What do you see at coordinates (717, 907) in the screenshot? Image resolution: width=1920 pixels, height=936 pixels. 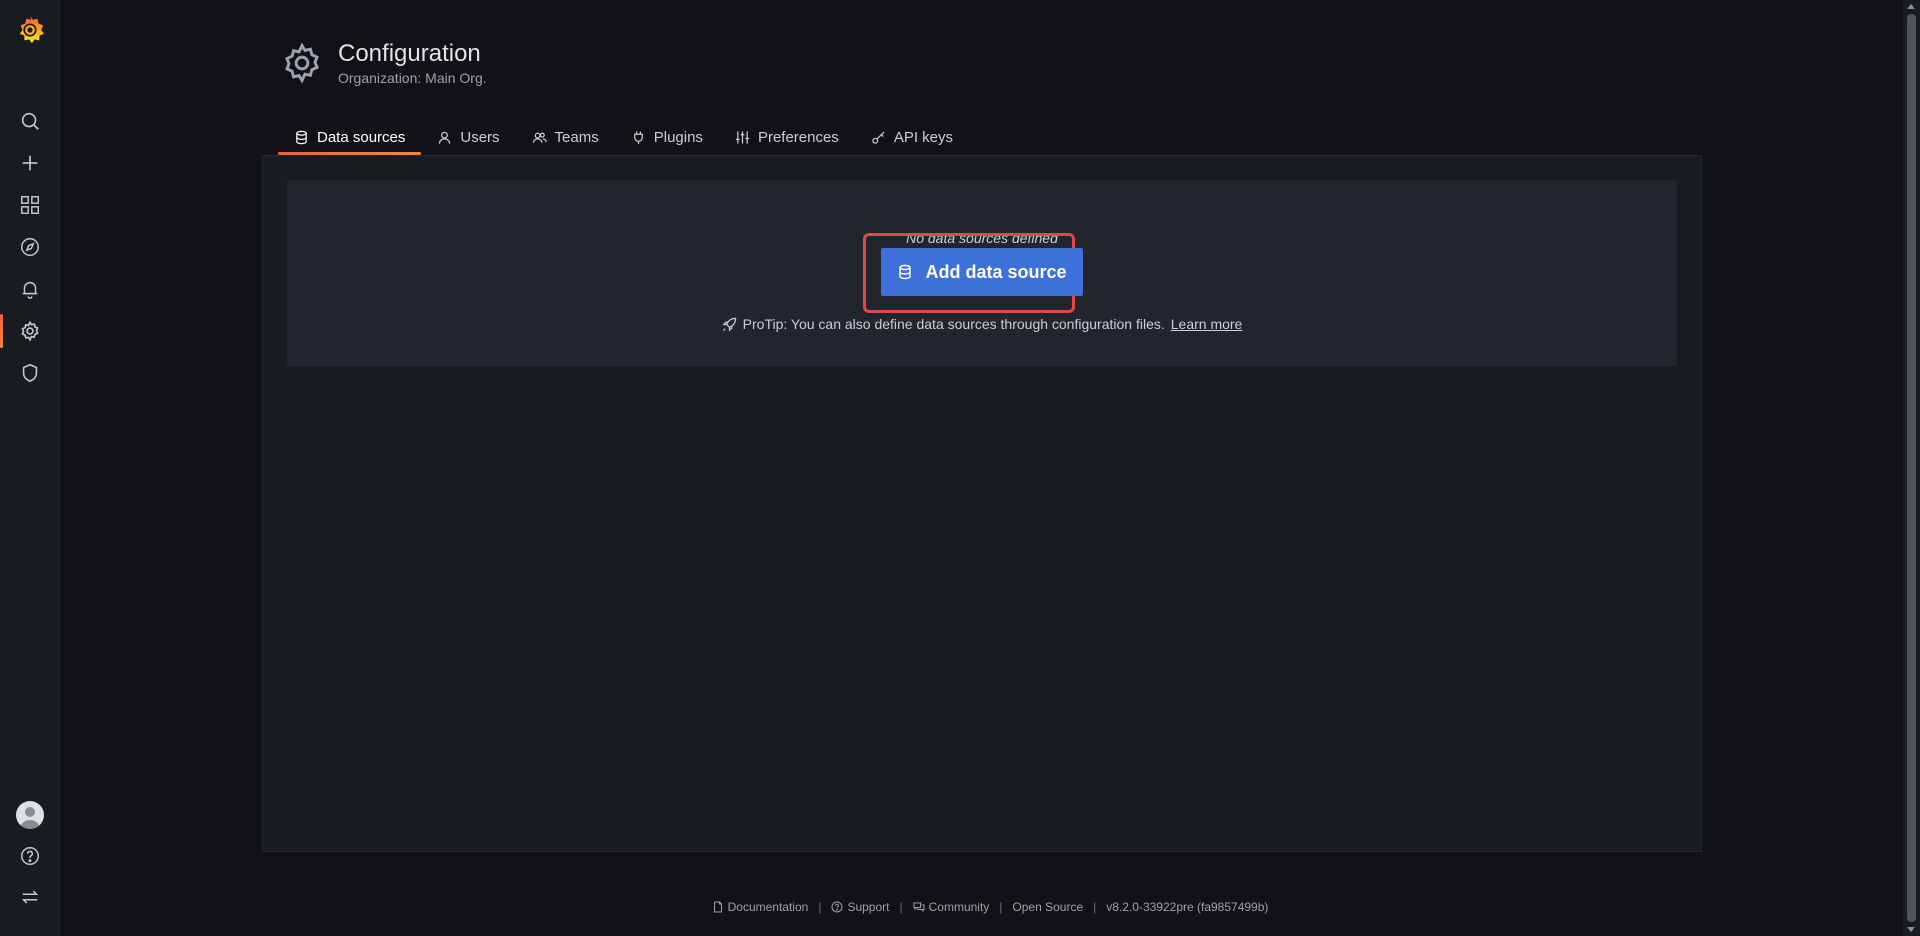 I see `document-icon` at bounding box center [717, 907].